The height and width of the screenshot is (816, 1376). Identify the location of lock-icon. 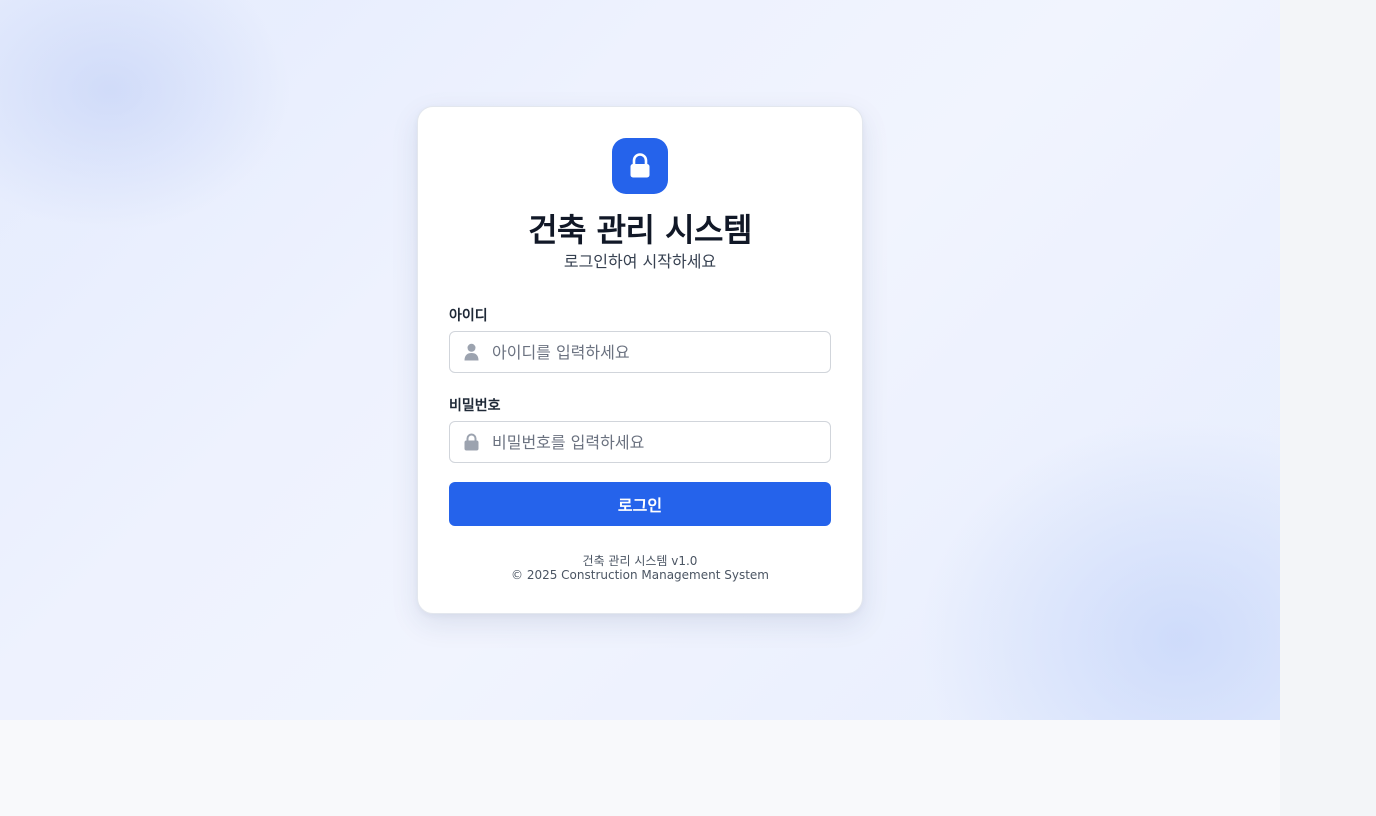
(471, 442).